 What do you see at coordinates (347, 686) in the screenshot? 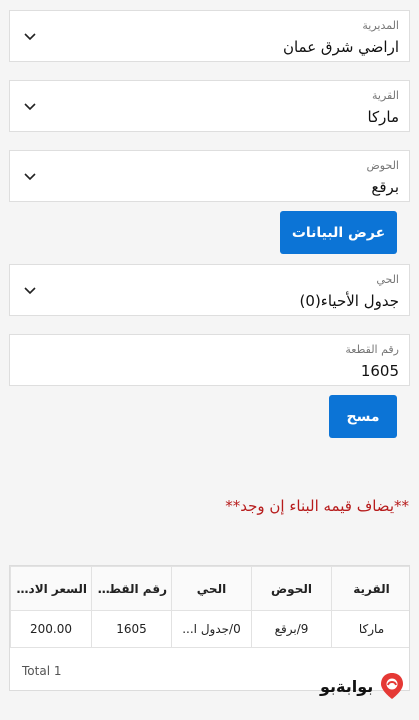
I see `brand-logo-text: بوابةبو` at bounding box center [347, 686].